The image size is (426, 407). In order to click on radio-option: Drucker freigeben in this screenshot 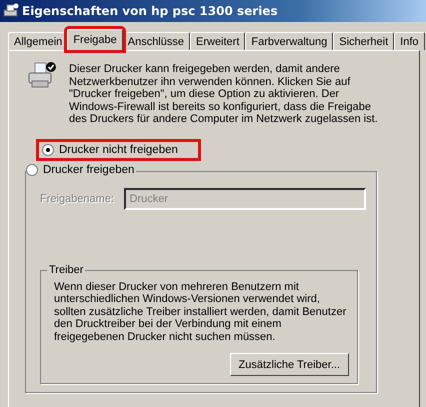, I will do `click(81, 170)`.